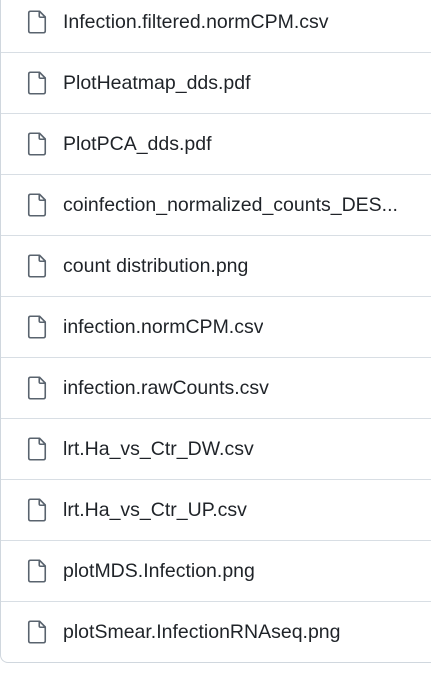  I want to click on file-row: infection.rawCounts.csv, so click(216, 388).